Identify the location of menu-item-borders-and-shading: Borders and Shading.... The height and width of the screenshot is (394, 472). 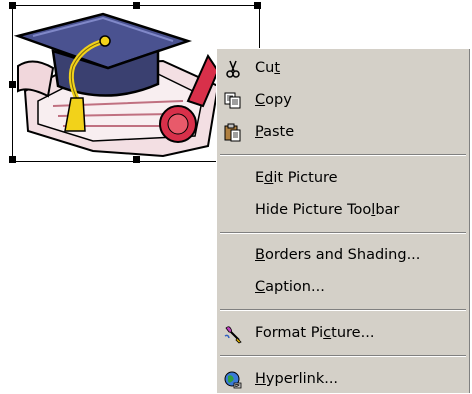
(343, 255).